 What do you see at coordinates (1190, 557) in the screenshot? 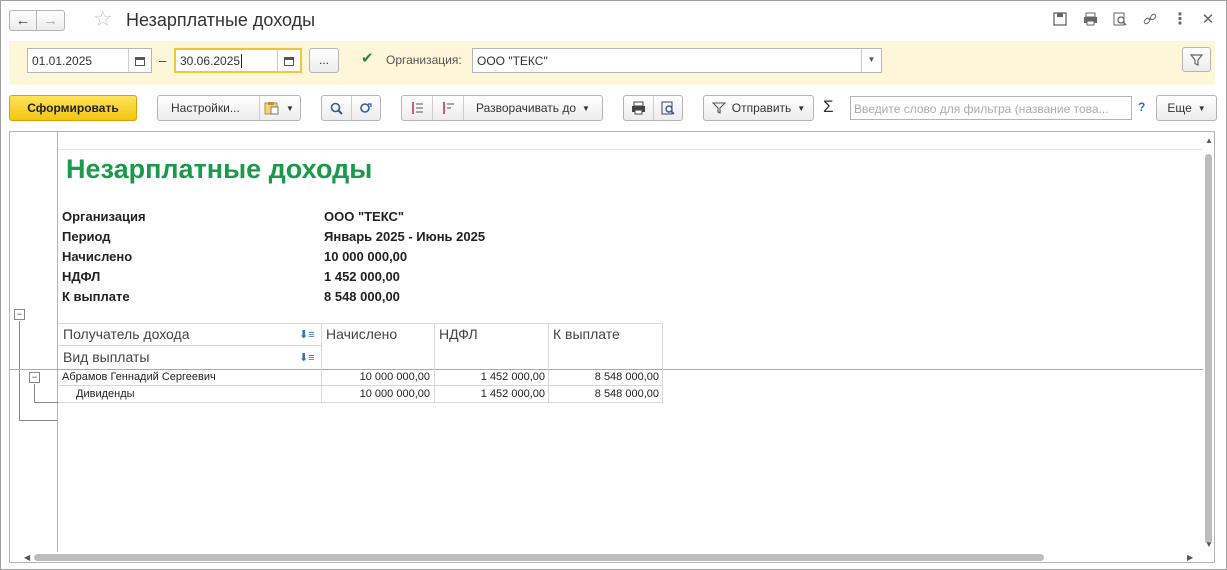
I see `scroll-right-icon: ▶` at bounding box center [1190, 557].